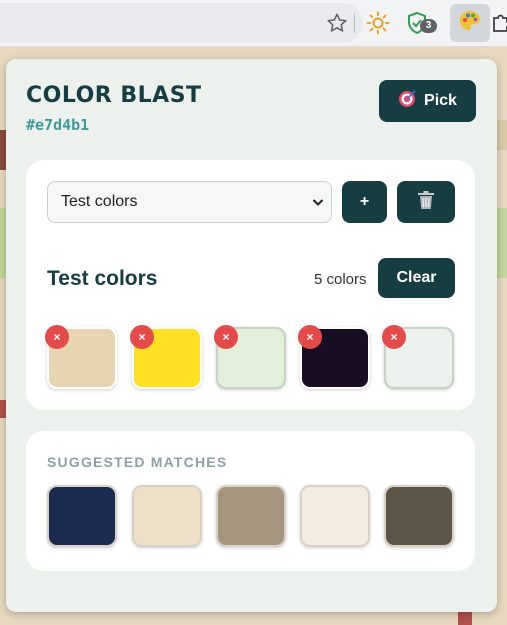 The height and width of the screenshot is (625, 507). I want to click on toolbar-divider, so click(354, 23).